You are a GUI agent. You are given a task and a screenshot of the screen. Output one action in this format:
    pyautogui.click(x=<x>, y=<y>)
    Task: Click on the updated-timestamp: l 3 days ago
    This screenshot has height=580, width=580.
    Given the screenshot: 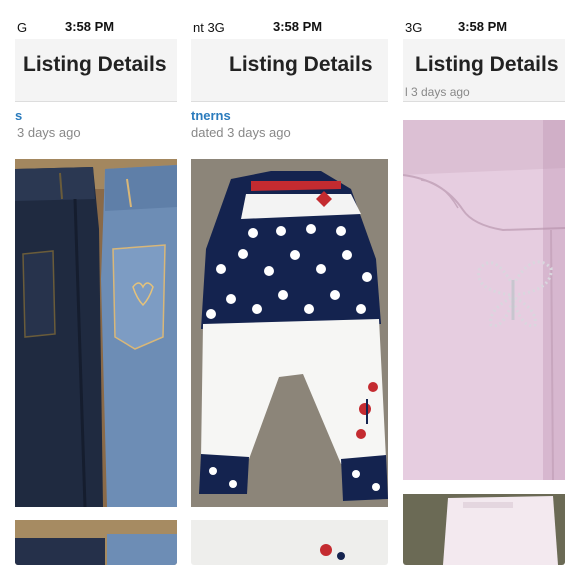 What is the action you would take?
    pyautogui.click(x=437, y=92)
    